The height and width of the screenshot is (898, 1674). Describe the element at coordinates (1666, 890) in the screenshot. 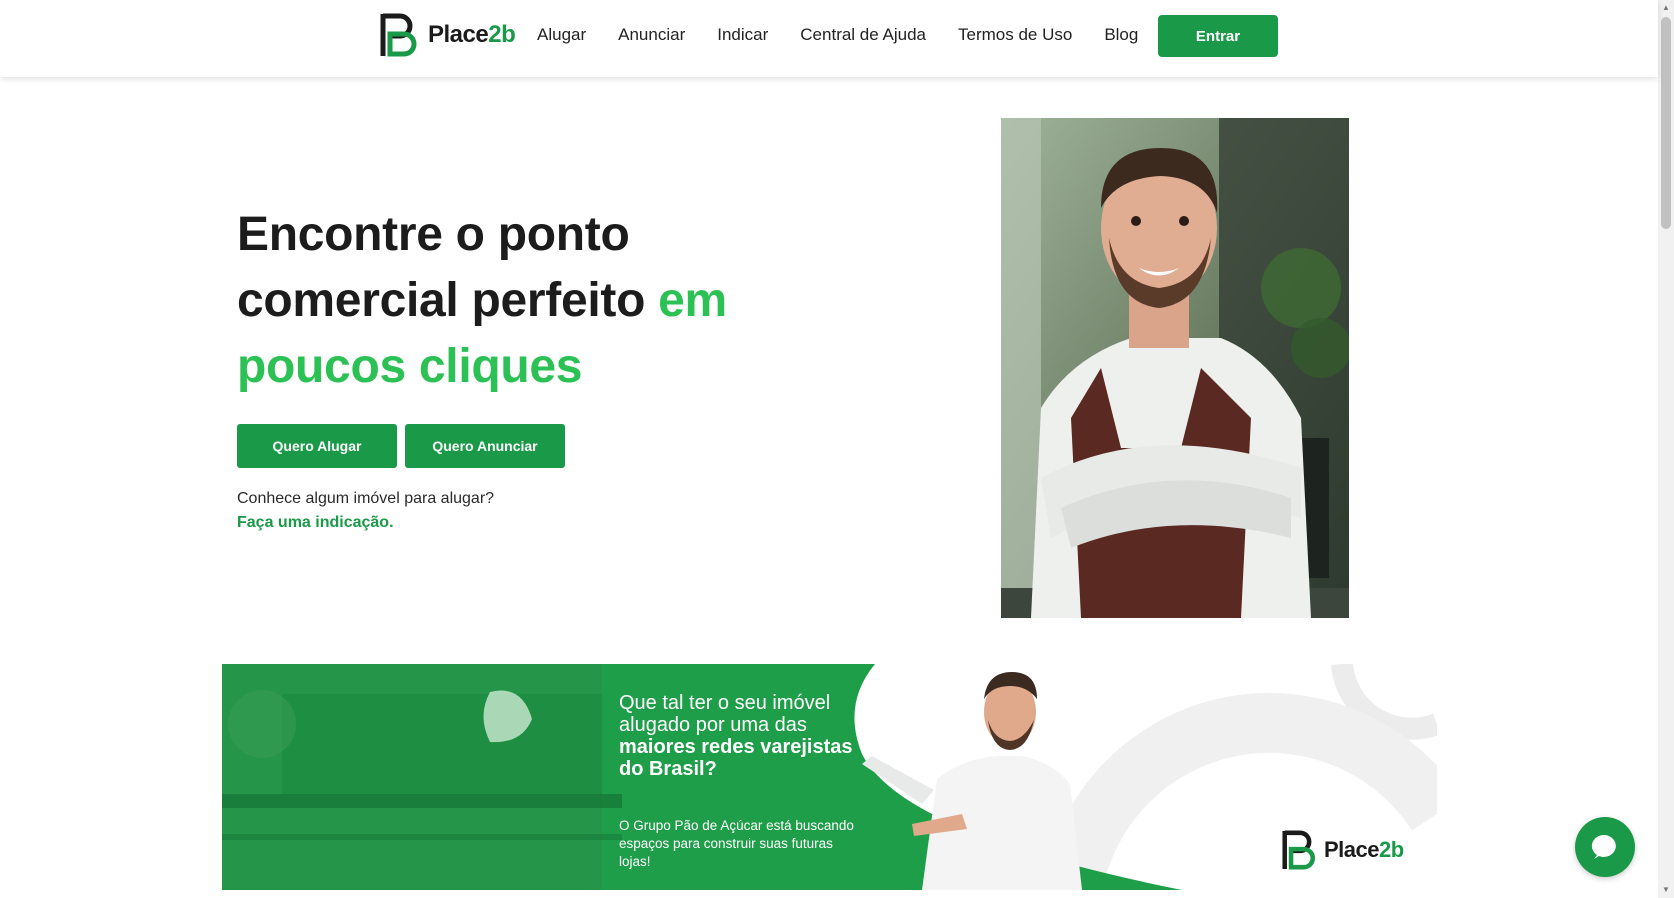

I see `scroll-down-arrow-icon: ▼` at that location.